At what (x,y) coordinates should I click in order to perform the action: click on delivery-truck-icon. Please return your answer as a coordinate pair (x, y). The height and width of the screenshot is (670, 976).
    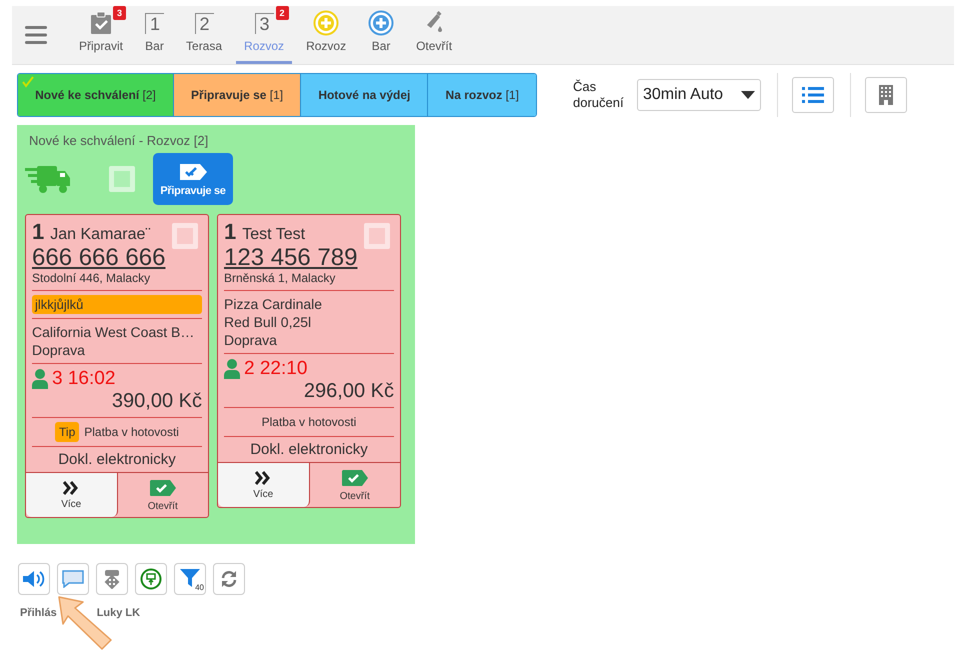
    Looking at the image, I should click on (48, 179).